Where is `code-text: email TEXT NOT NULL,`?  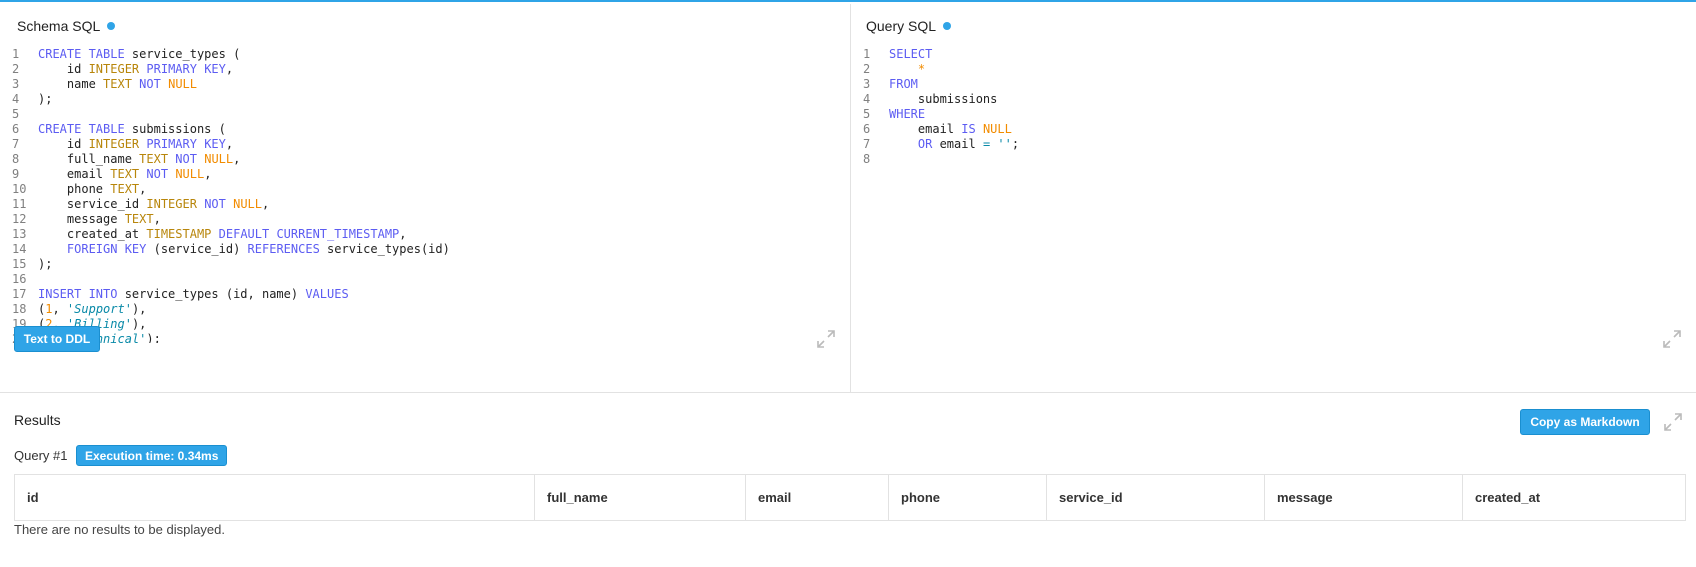 code-text: email TEXT NOT NULL, is located at coordinates (125, 174).